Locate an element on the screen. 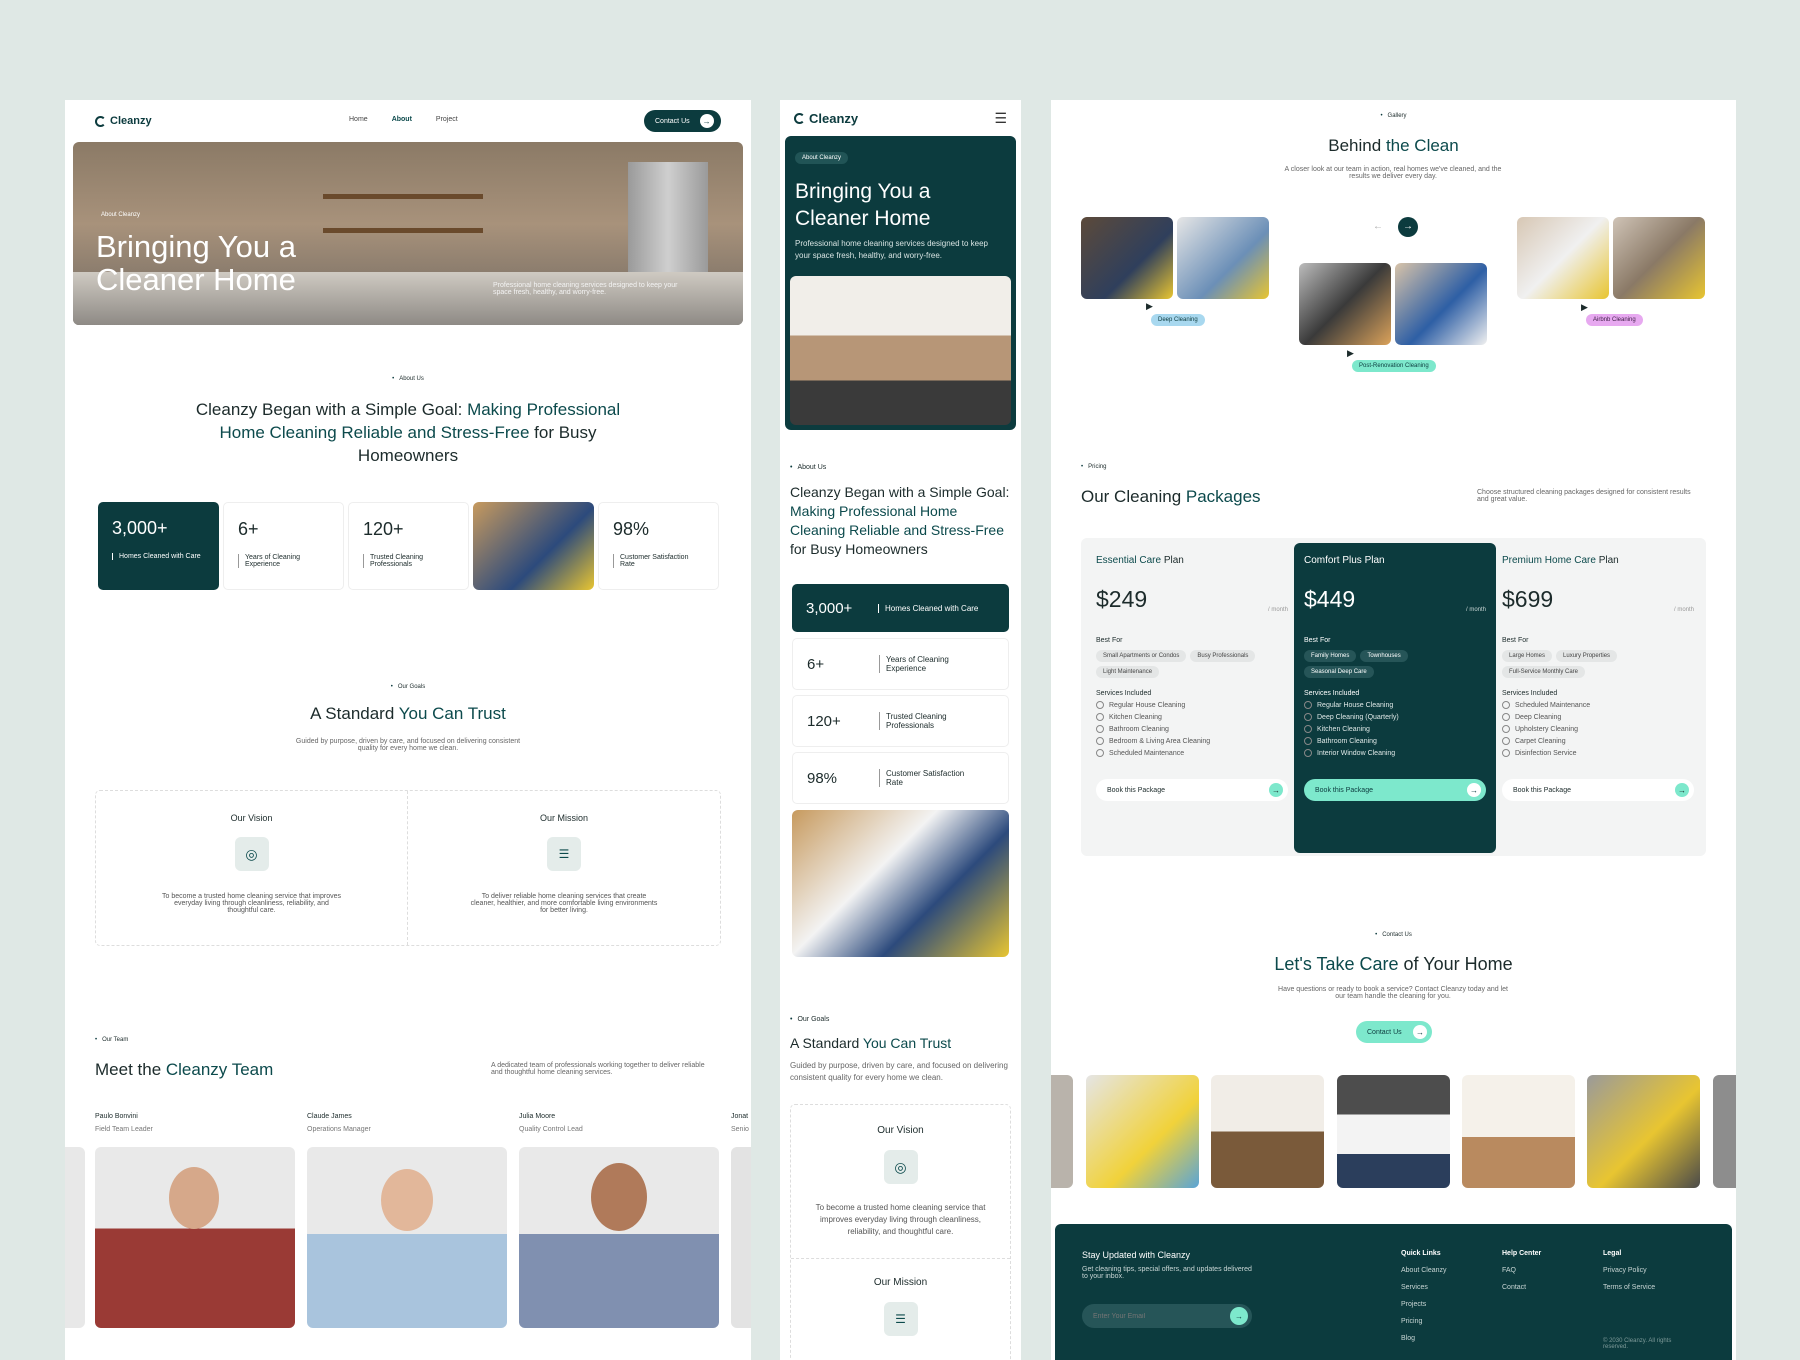  plan-tag: Large Homes is located at coordinates (1527, 656).